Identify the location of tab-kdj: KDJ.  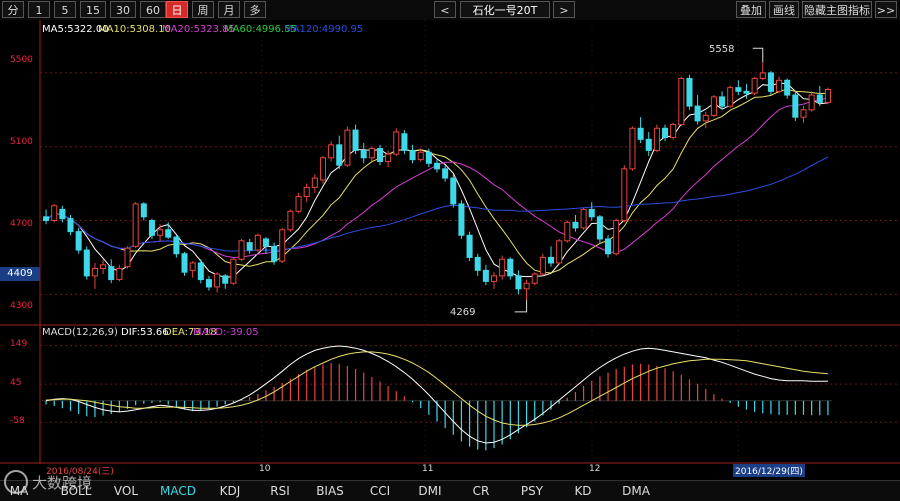
(230, 491).